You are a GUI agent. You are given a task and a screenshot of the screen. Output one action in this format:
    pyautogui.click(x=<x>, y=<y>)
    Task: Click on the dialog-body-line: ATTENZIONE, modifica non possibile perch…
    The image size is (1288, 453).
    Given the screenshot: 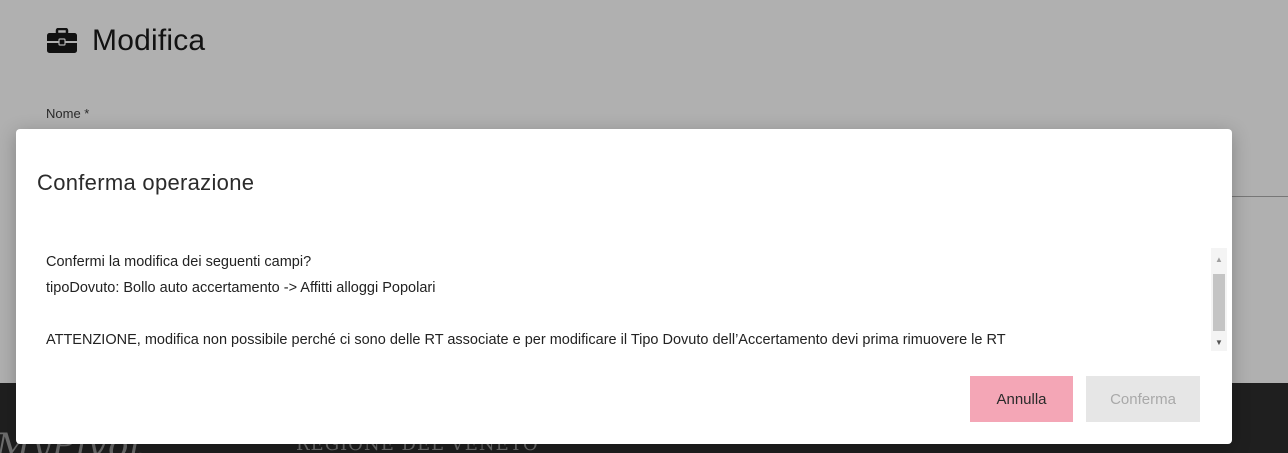 What is the action you would take?
    pyautogui.click(x=526, y=340)
    